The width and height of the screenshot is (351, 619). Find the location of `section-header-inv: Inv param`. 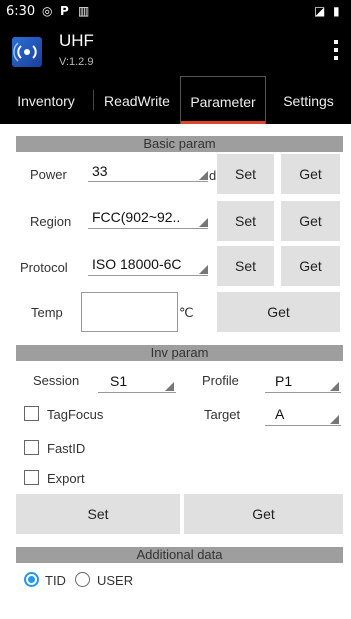

section-header-inv: Inv param is located at coordinates (179, 353).